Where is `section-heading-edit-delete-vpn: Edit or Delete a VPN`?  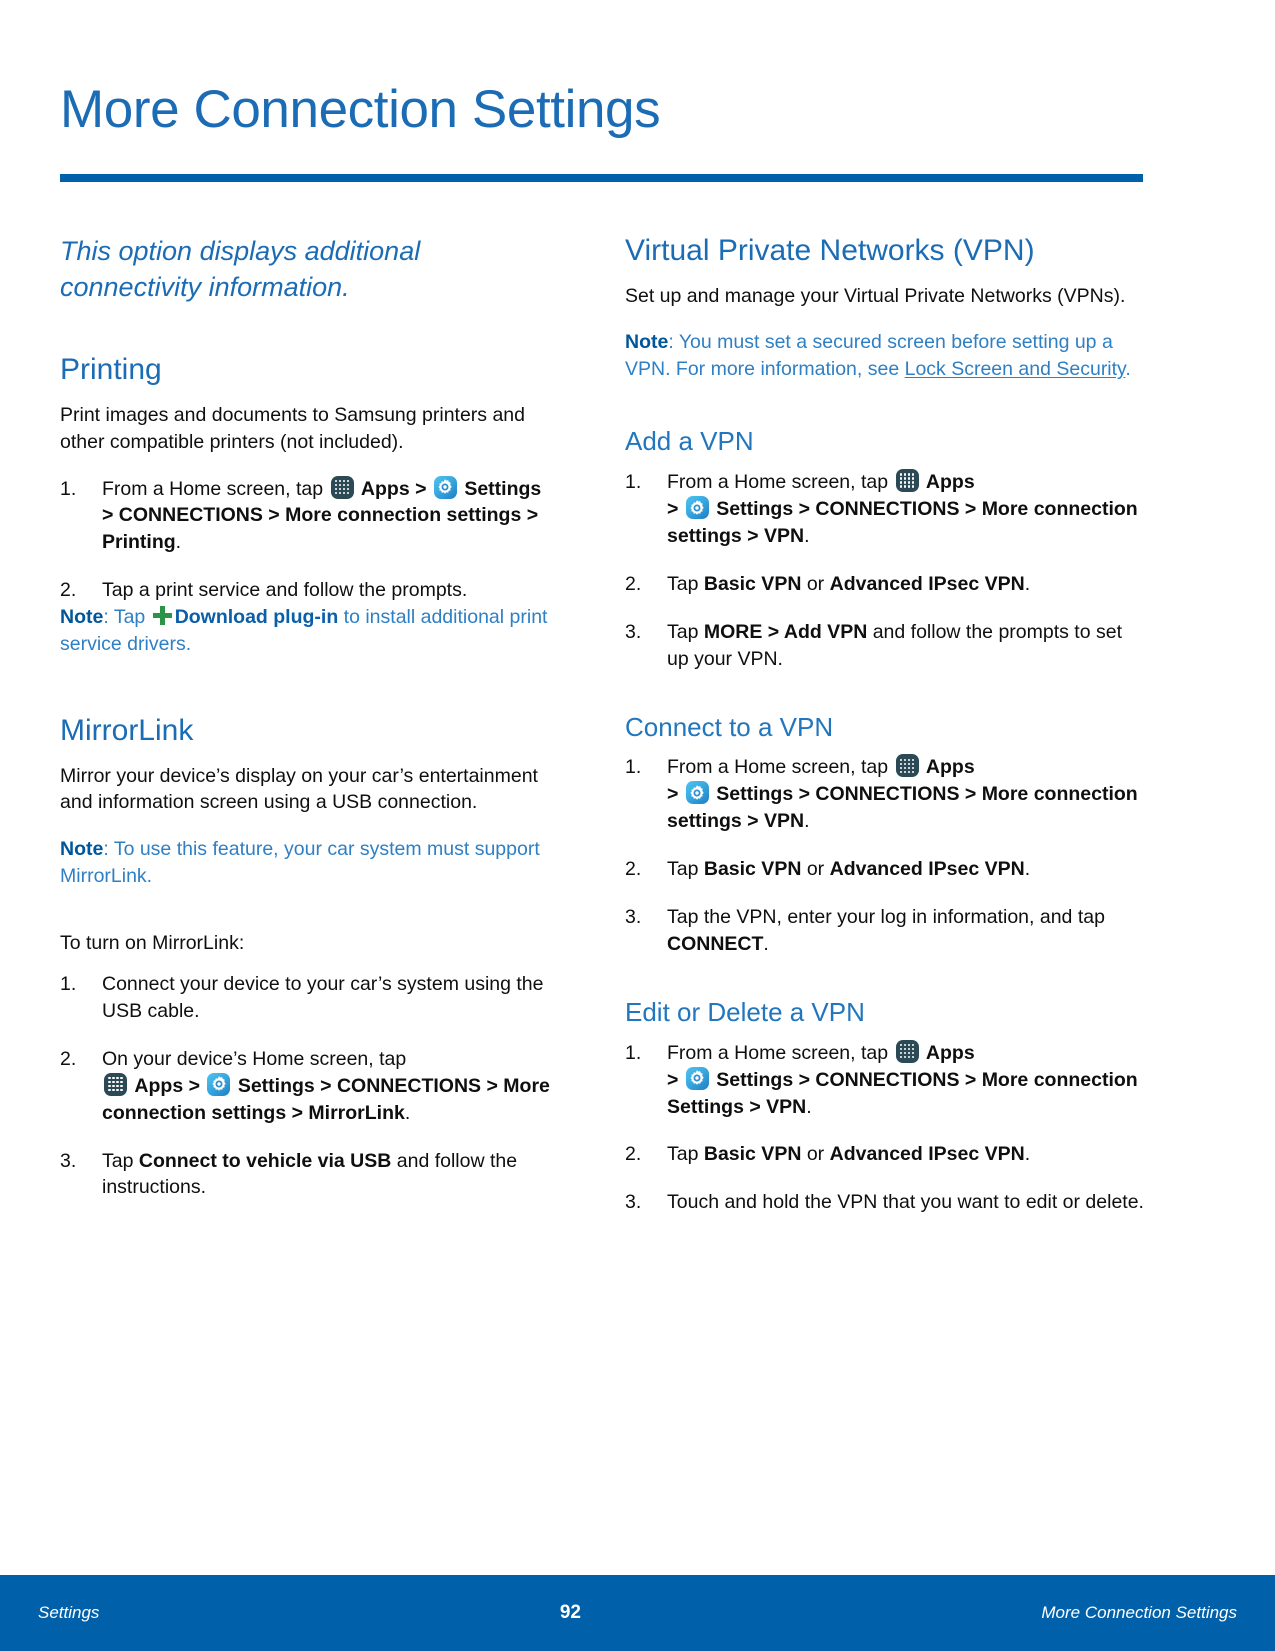 section-heading-edit-delete-vpn: Edit or Delete a VPN is located at coordinates (745, 1011).